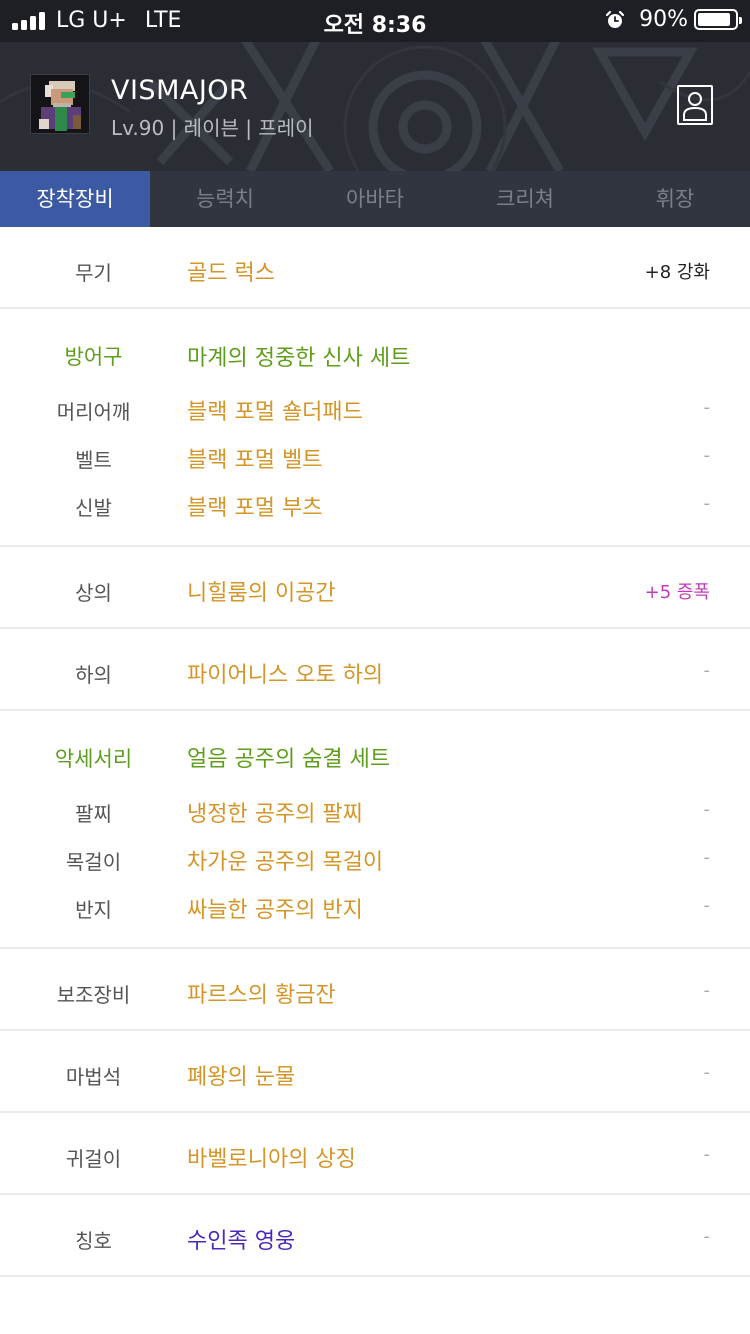 The image size is (750, 1334). What do you see at coordinates (93, 862) in the screenshot?
I see `slot-label: 목걸이` at bounding box center [93, 862].